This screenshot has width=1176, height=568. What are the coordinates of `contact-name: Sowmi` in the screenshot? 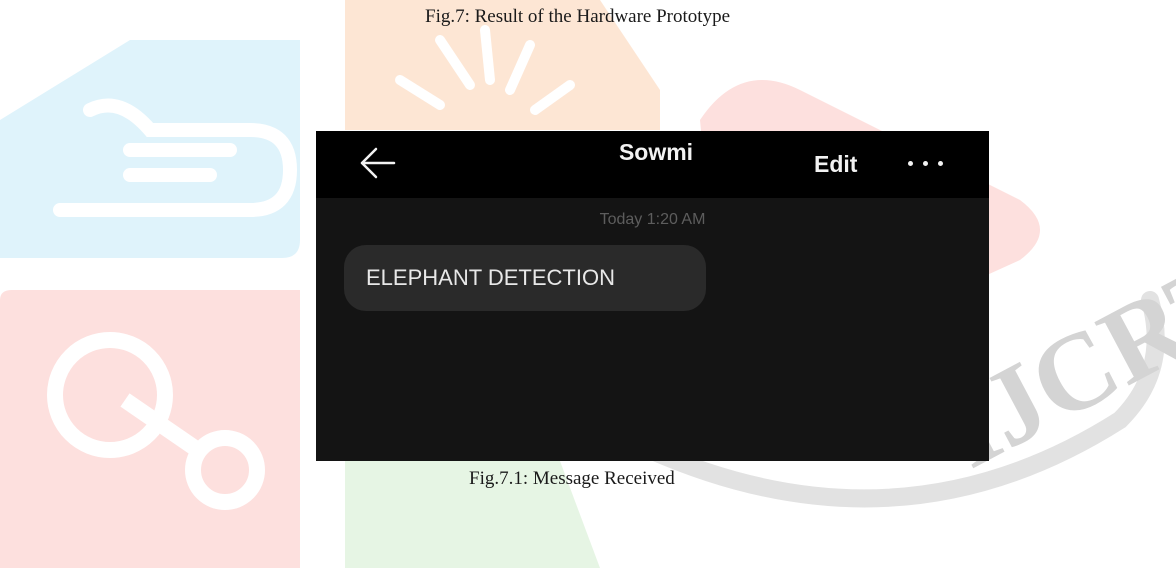 It's located at (656, 152).